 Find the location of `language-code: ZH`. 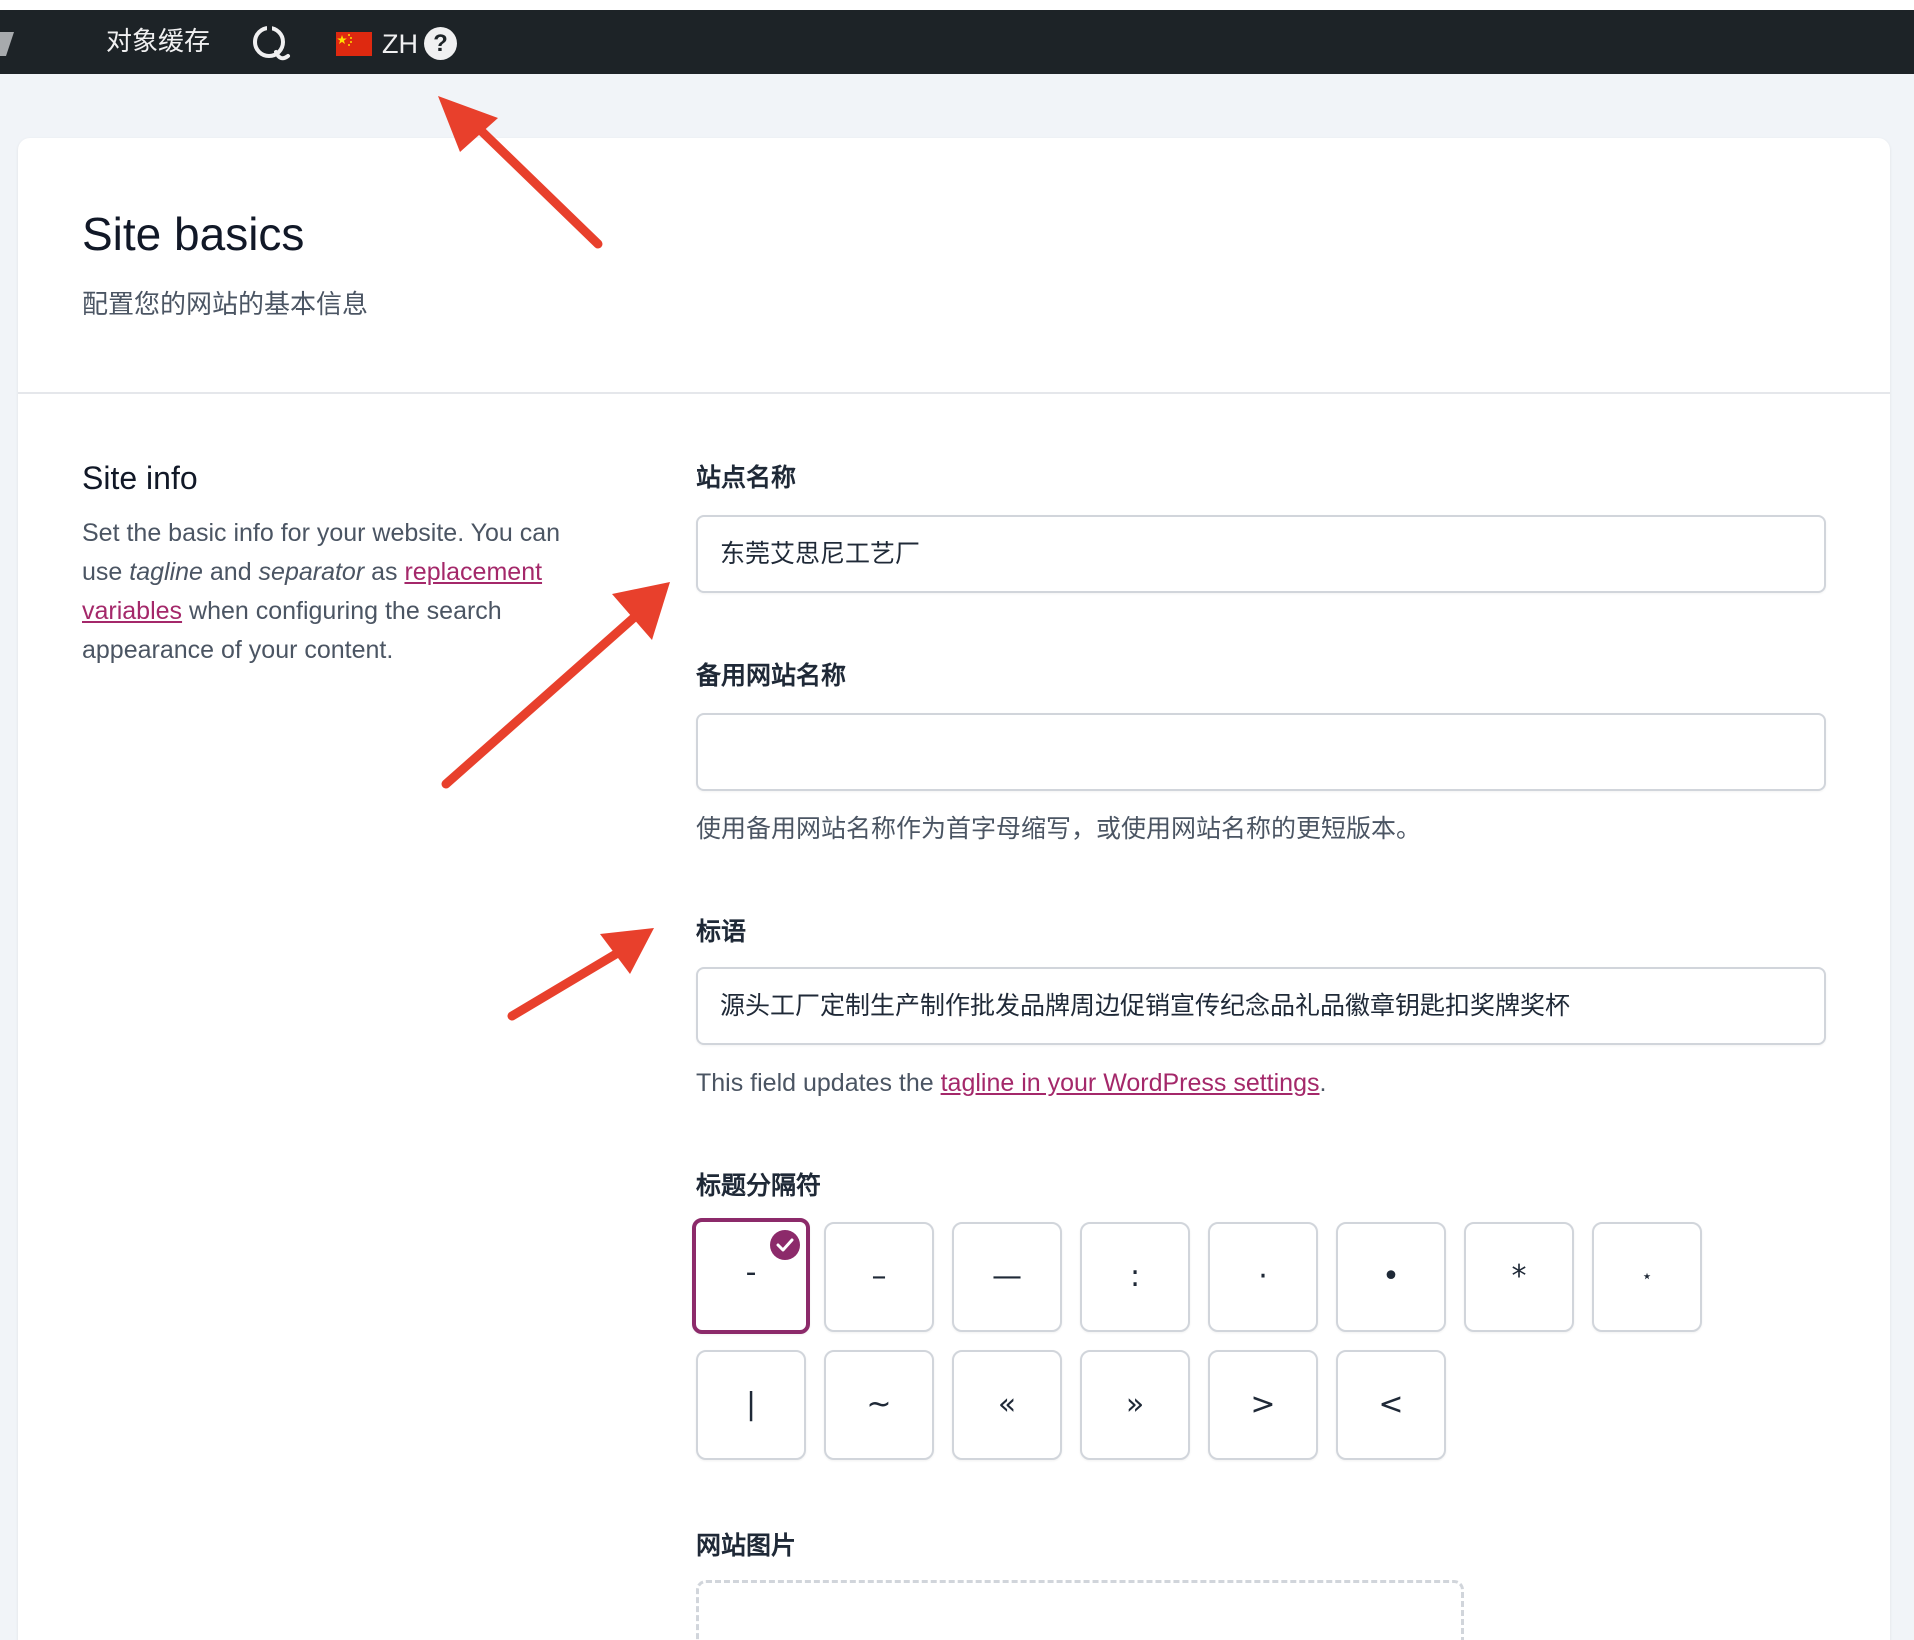

language-code: ZH is located at coordinates (400, 44).